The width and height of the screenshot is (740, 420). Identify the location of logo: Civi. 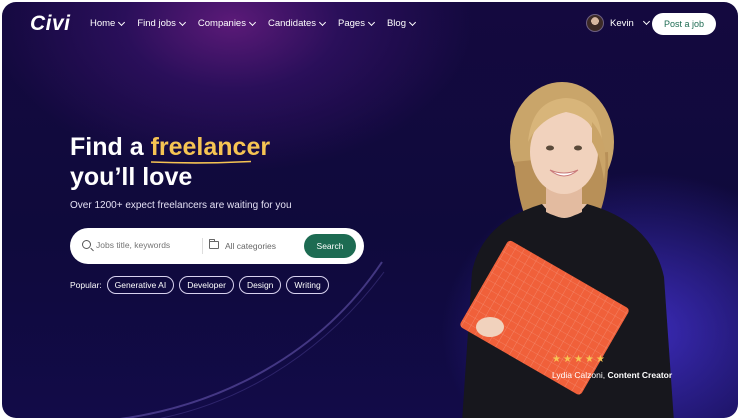
(50, 24).